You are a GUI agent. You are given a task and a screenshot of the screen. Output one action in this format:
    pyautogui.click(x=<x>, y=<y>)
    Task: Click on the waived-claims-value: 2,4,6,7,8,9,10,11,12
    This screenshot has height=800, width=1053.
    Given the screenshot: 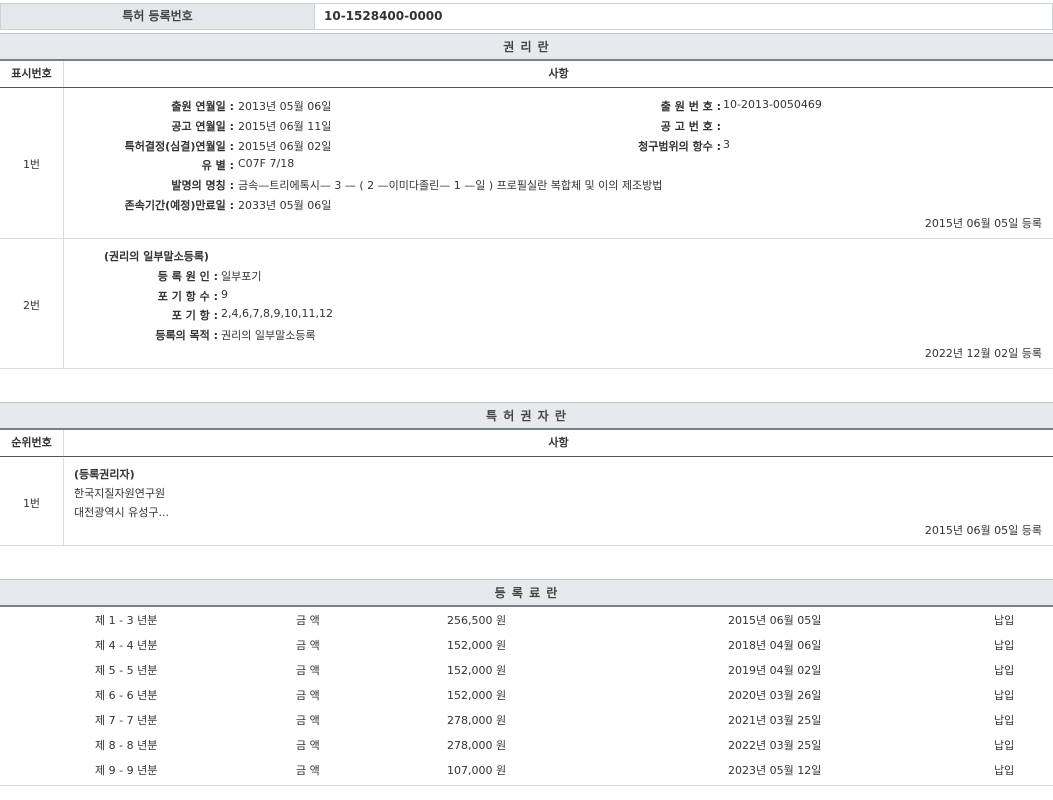 What is the action you would take?
    pyautogui.click(x=277, y=313)
    